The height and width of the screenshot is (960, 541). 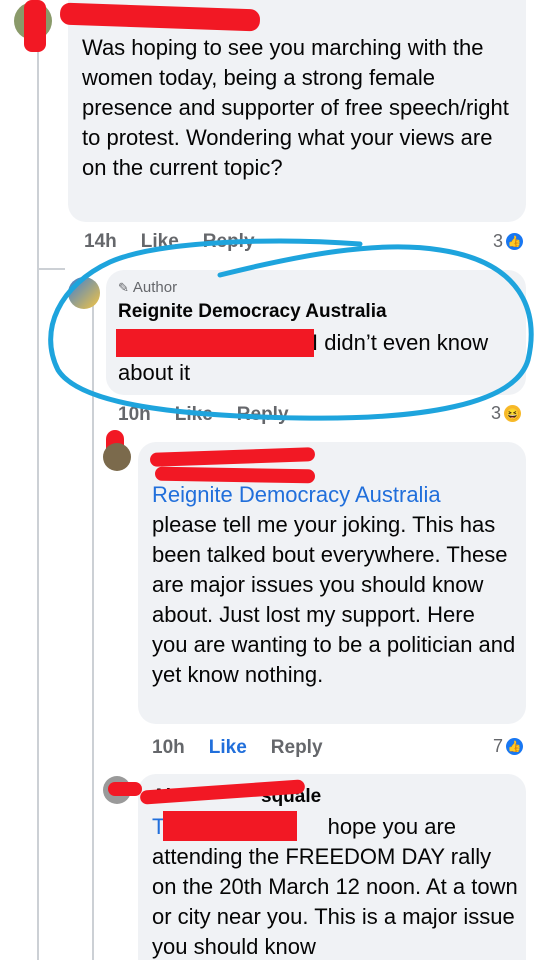 What do you see at coordinates (155, 287) in the screenshot?
I see `author-badge-label: Author` at bounding box center [155, 287].